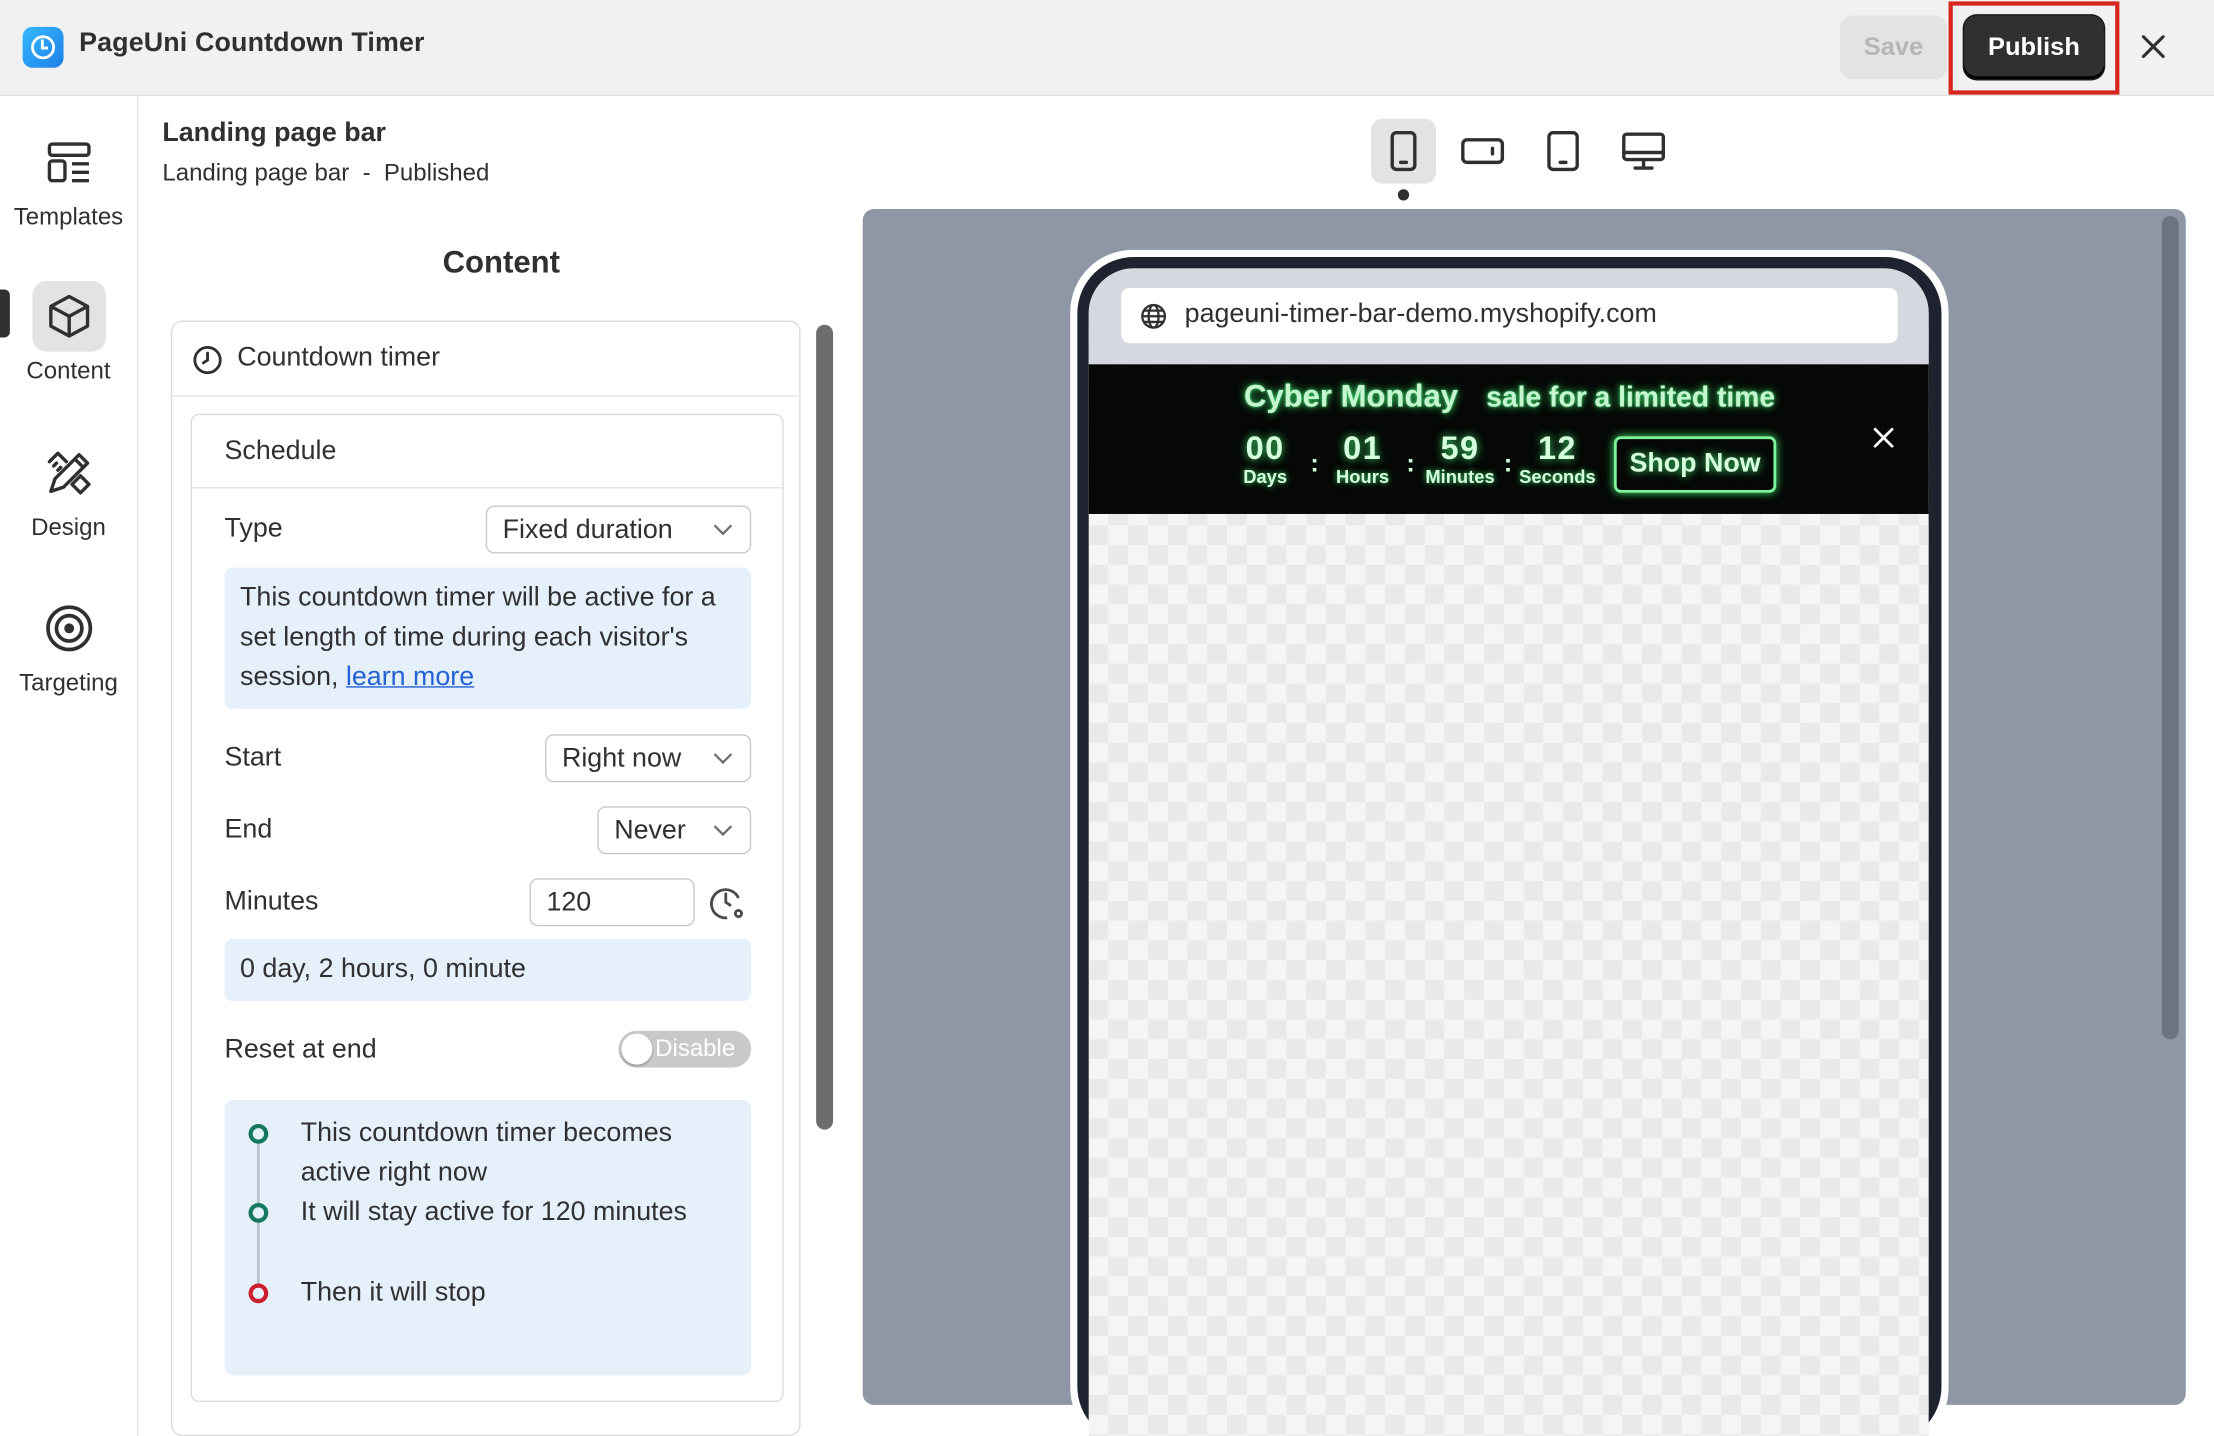 Image resolution: width=2214 pixels, height=1436 pixels. Describe the element at coordinates (1893, 47) in the screenshot. I see `save-button: Save` at that location.